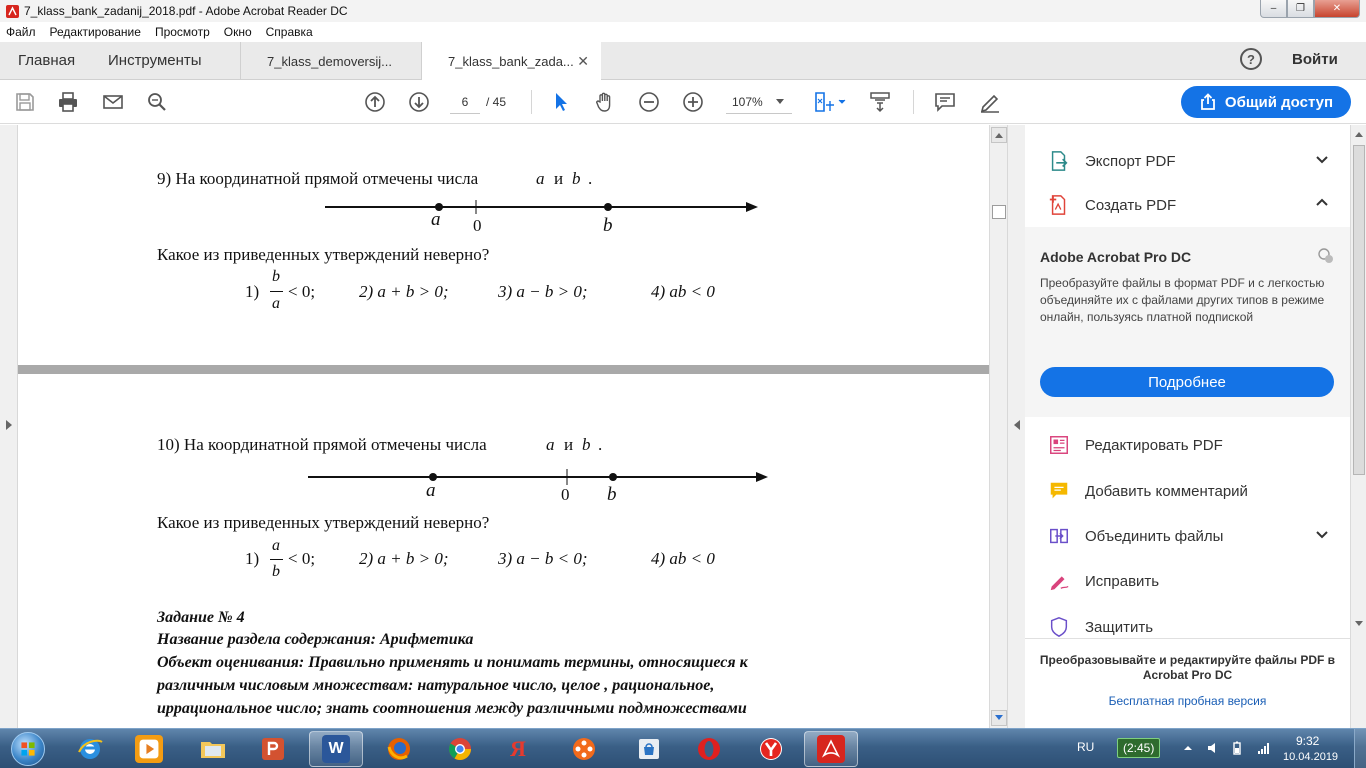 The image size is (1366, 768). I want to click on menu-window: Окно, so click(238, 32).